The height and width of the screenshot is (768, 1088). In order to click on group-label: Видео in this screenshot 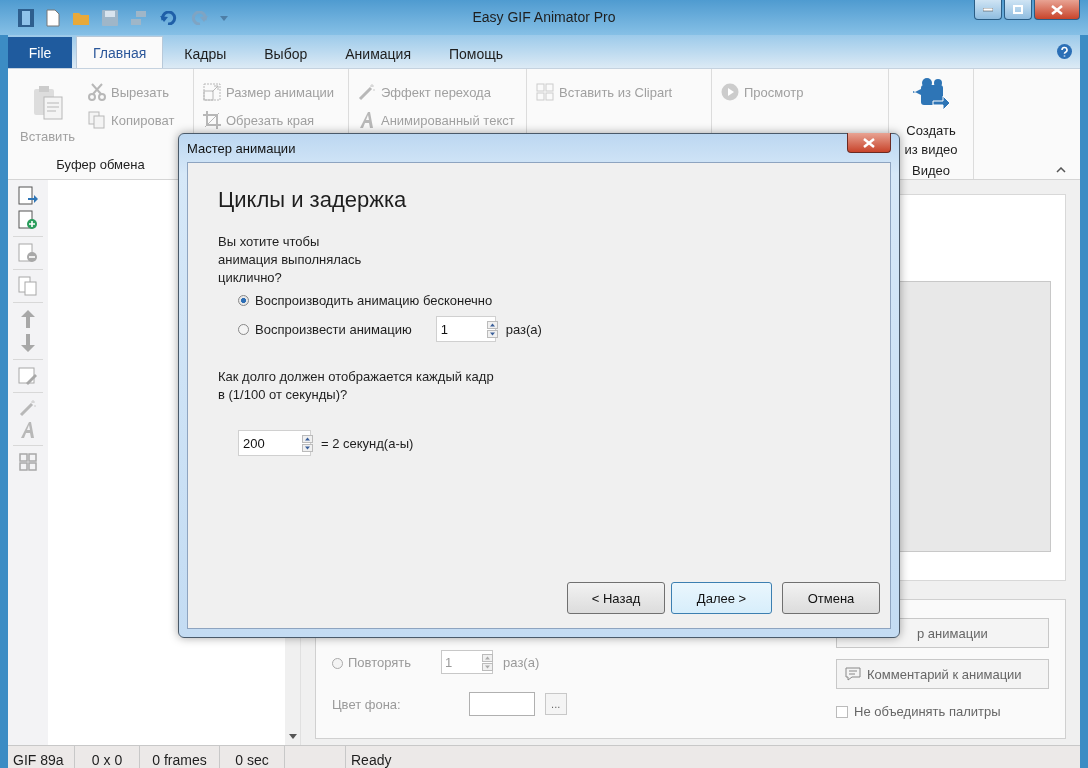, I will do `click(931, 171)`.